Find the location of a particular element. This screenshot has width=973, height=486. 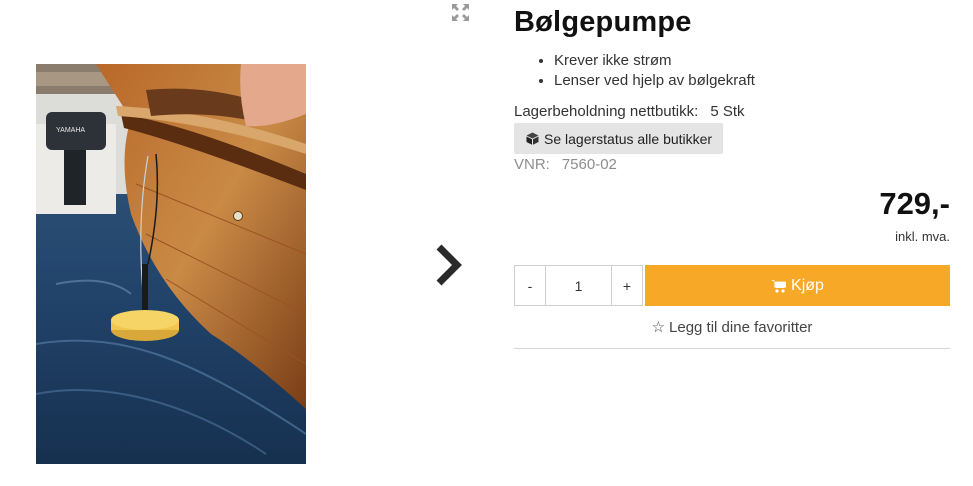

cart-icon is located at coordinates (779, 286).